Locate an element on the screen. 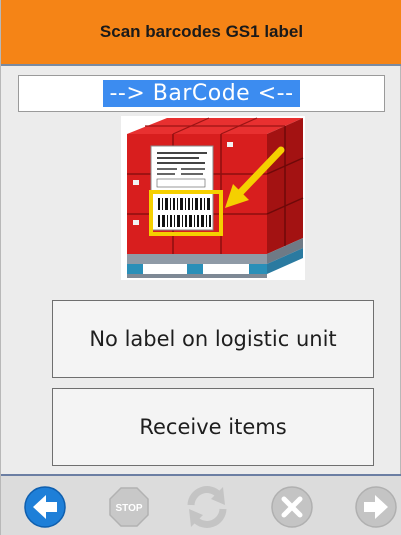 This screenshot has width=401, height=535. page-title: Scan barcodes GS1 label is located at coordinates (201, 31).